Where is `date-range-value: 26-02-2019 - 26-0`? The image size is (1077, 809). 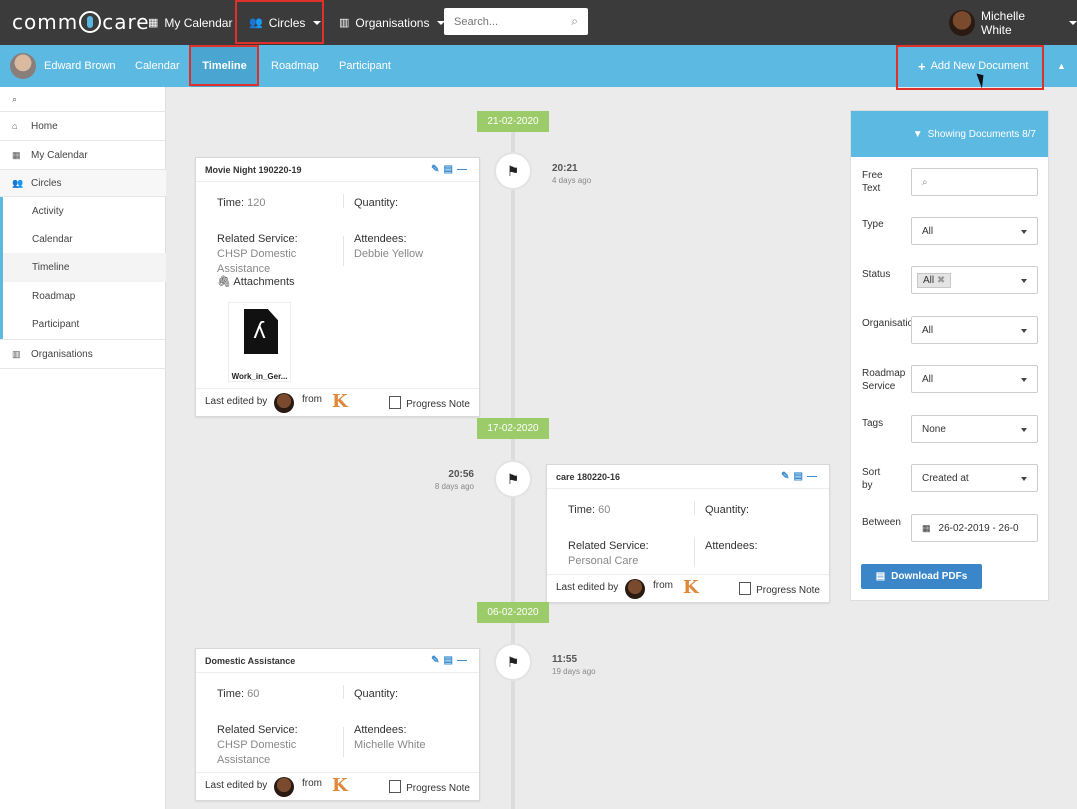
date-range-value: 26-02-2019 - 26-0 is located at coordinates (978, 528).